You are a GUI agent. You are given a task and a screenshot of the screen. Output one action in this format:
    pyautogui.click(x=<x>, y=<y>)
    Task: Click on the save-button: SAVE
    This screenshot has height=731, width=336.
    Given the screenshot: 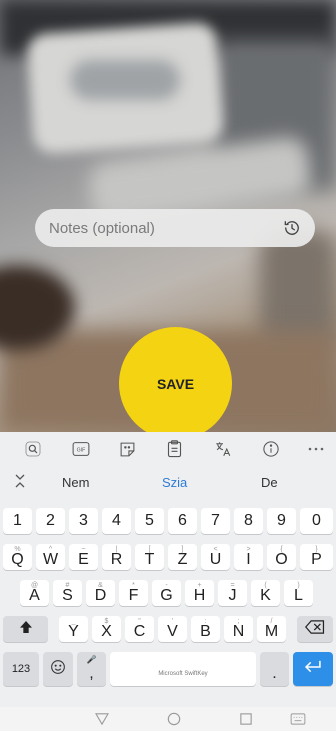 What is the action you would take?
    pyautogui.click(x=175, y=383)
    